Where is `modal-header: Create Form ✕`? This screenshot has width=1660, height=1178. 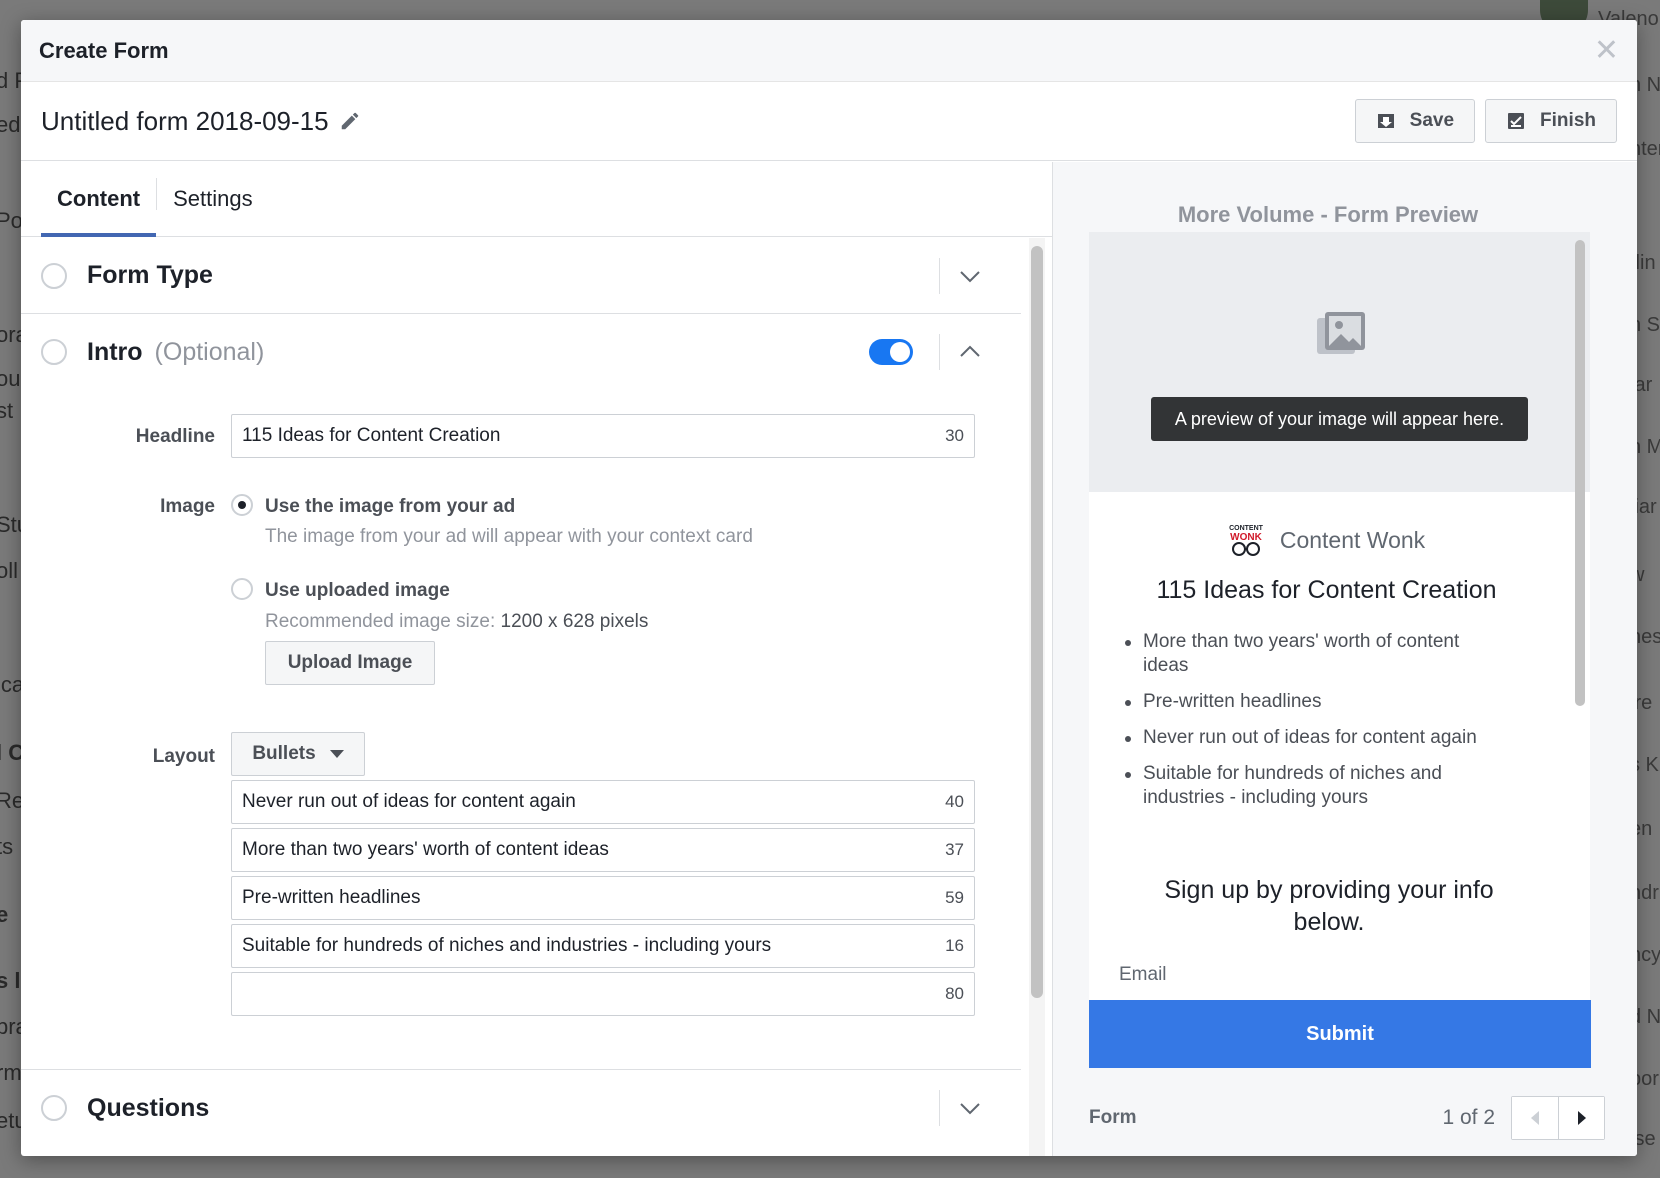
modal-header: Create Form ✕ is located at coordinates (829, 51).